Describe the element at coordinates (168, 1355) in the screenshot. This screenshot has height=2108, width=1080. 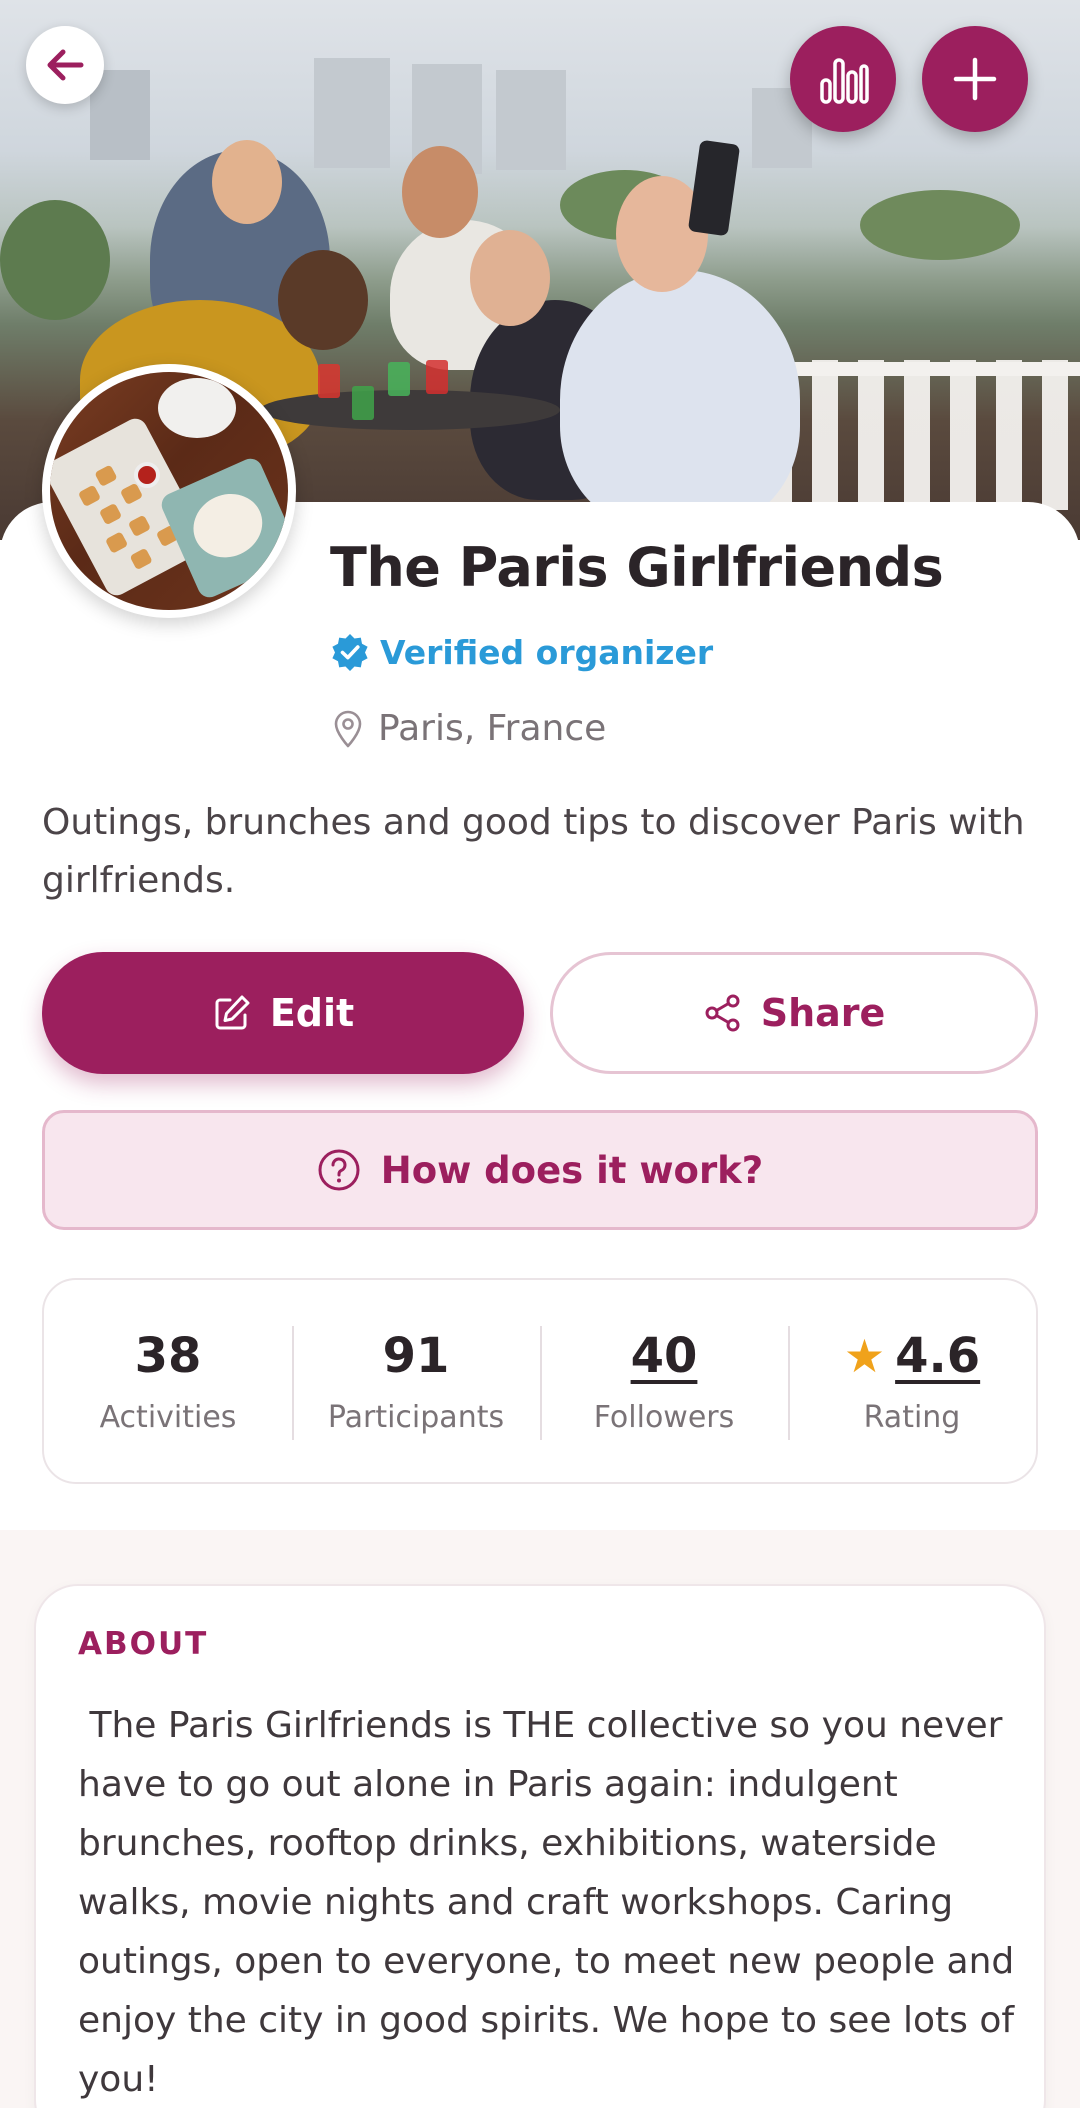
I see `stat-activities-value: 38` at that location.